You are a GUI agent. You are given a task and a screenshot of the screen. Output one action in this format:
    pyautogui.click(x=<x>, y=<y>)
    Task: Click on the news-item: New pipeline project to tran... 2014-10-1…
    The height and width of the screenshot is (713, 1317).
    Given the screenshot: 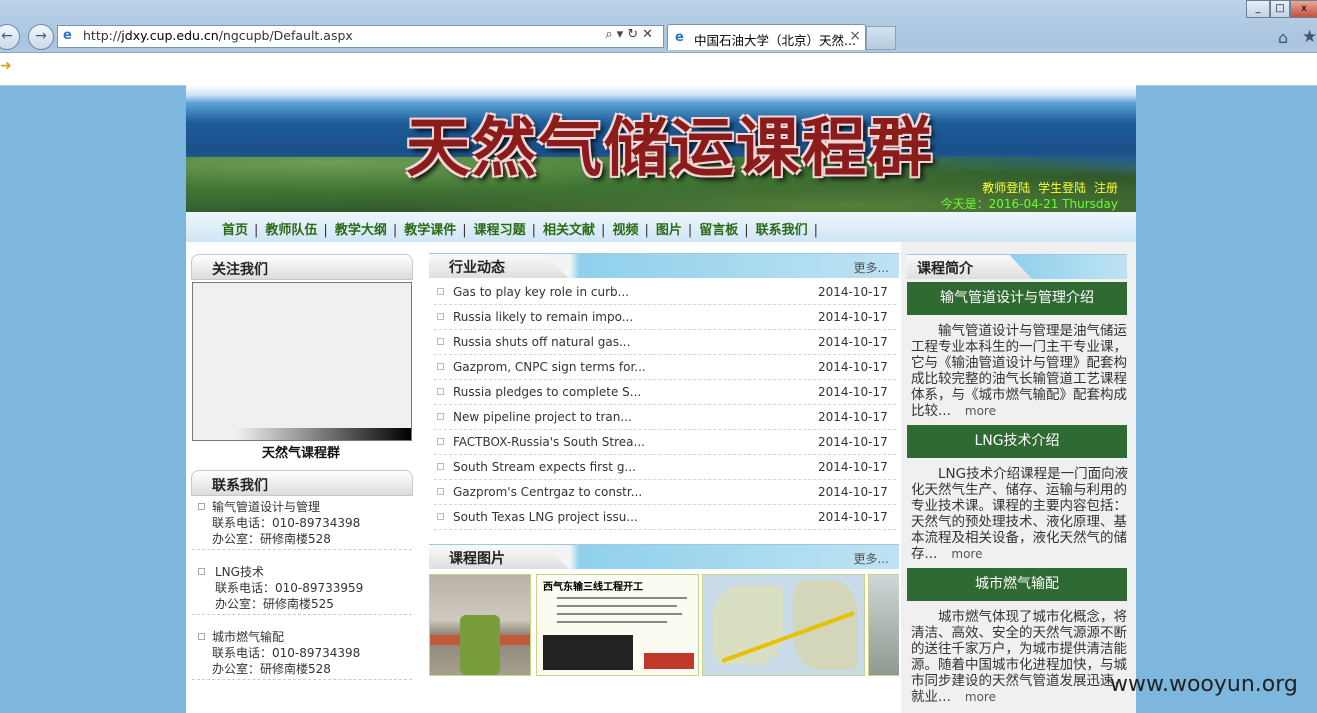 What is the action you would take?
    pyautogui.click(x=665, y=417)
    